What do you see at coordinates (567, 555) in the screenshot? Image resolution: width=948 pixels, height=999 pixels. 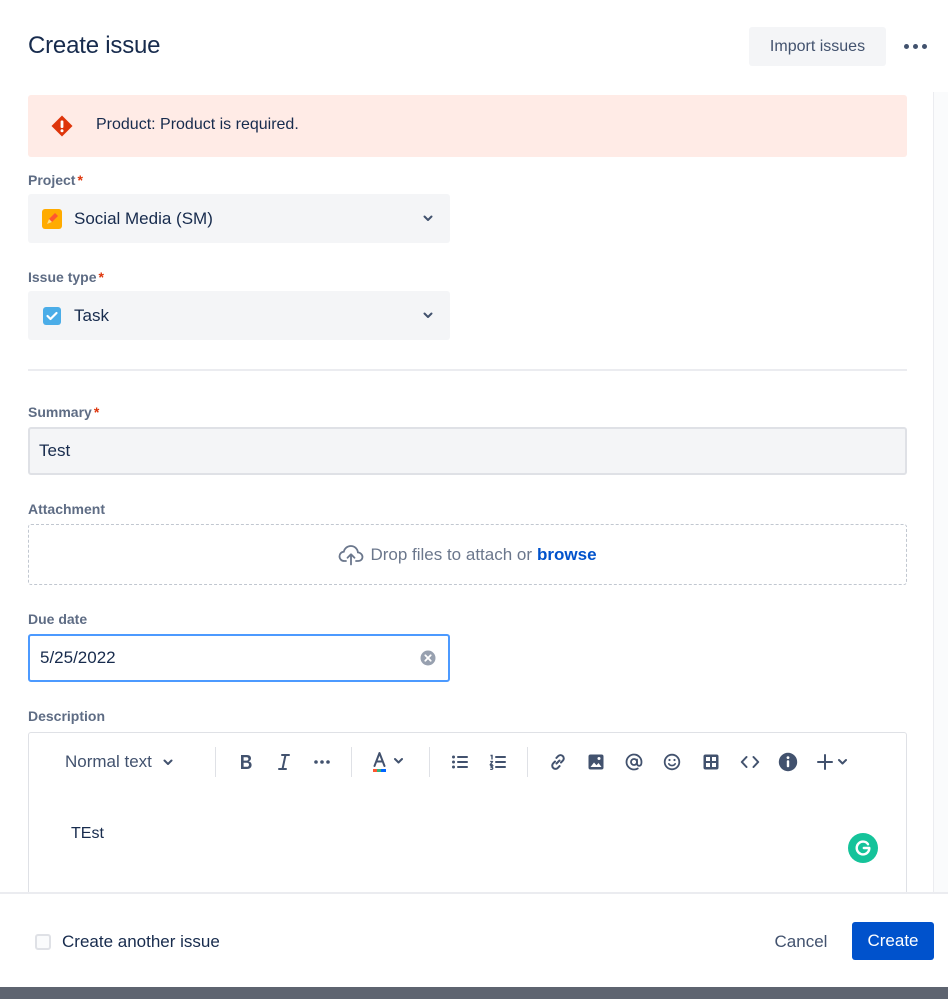 I see `browse-link: browse` at bounding box center [567, 555].